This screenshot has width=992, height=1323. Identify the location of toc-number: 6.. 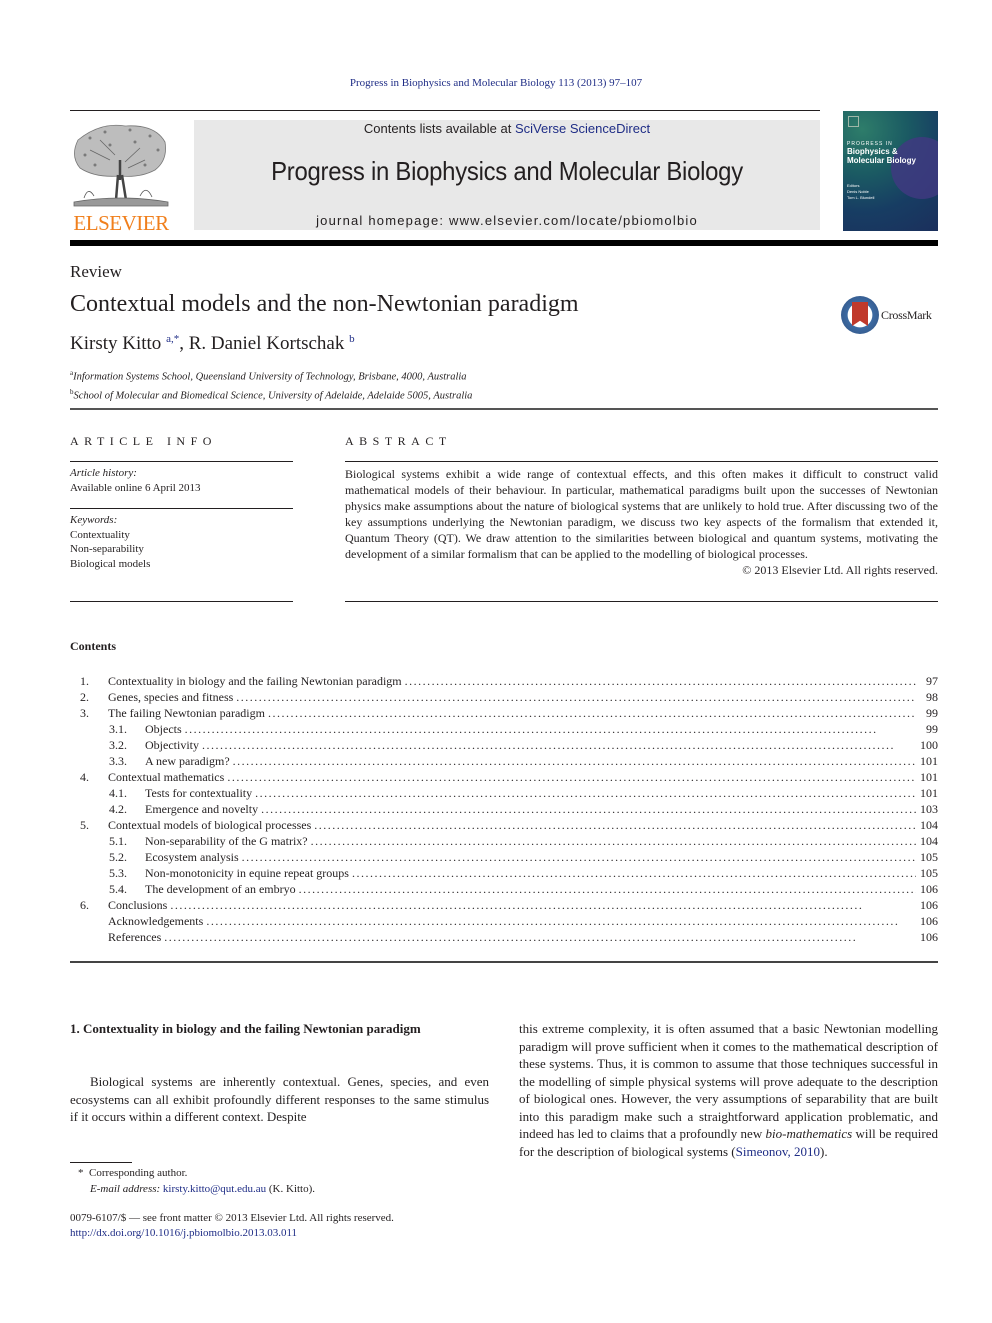
(84, 905).